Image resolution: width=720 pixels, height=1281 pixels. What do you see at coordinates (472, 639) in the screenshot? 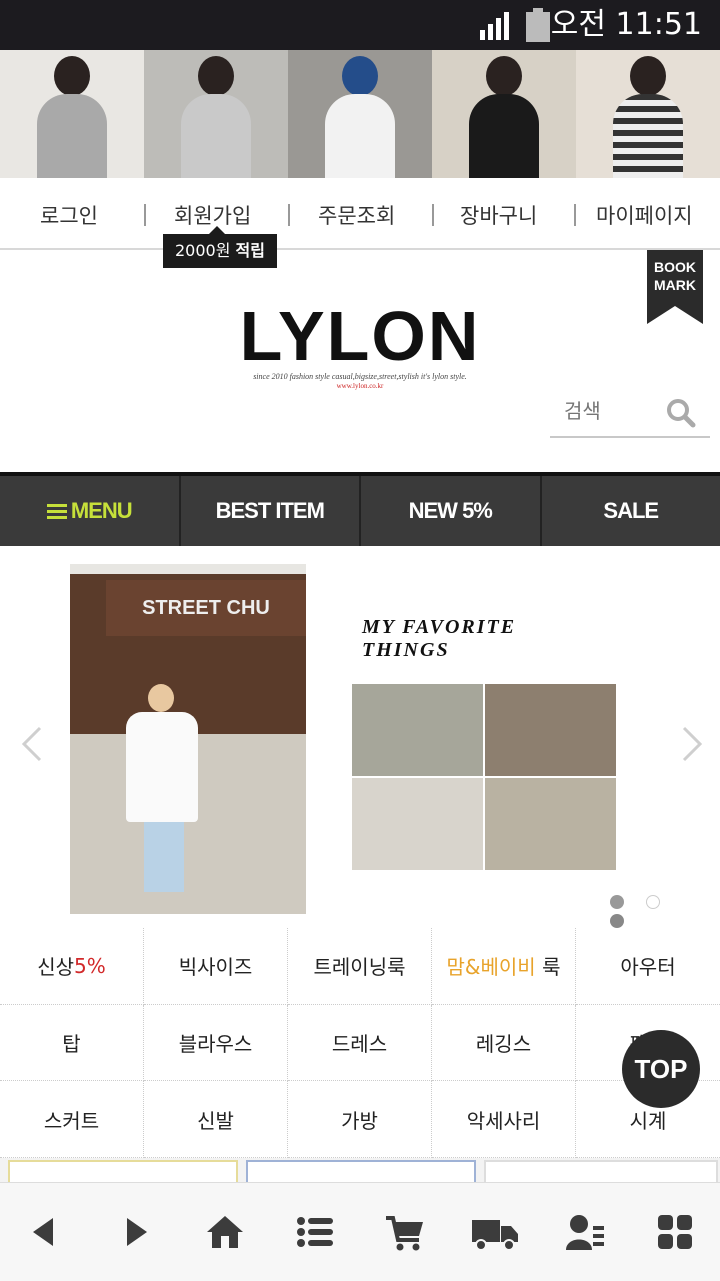
I see `slide-title: MY FAVORITE THINGS` at bounding box center [472, 639].